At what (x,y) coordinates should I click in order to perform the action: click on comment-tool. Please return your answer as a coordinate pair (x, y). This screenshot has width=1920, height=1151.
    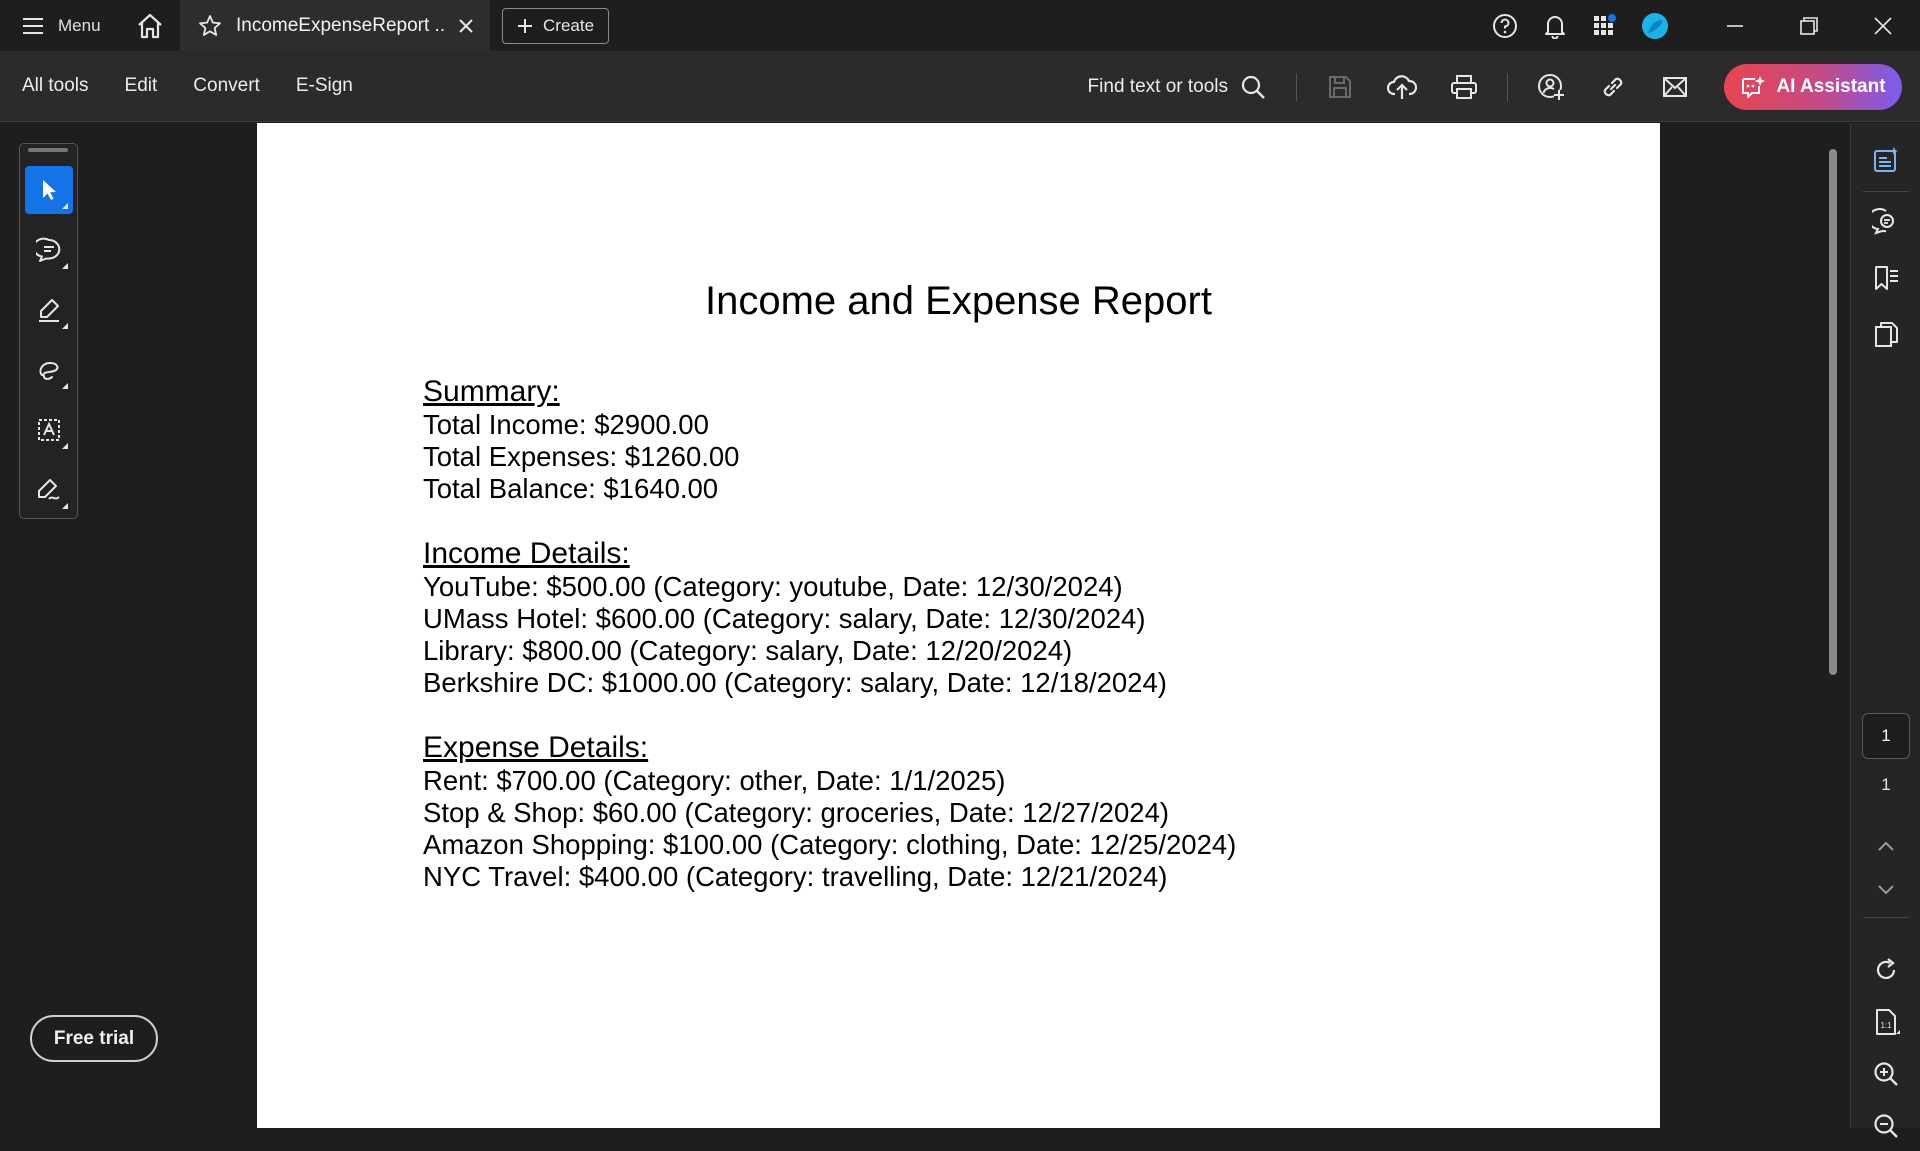
    Looking at the image, I should click on (49, 250).